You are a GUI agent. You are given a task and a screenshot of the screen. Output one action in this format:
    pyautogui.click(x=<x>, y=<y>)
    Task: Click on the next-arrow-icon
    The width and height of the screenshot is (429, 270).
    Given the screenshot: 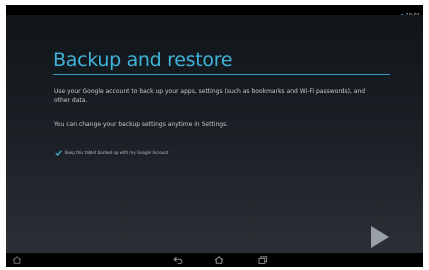 What is the action you would take?
    pyautogui.click(x=380, y=237)
    